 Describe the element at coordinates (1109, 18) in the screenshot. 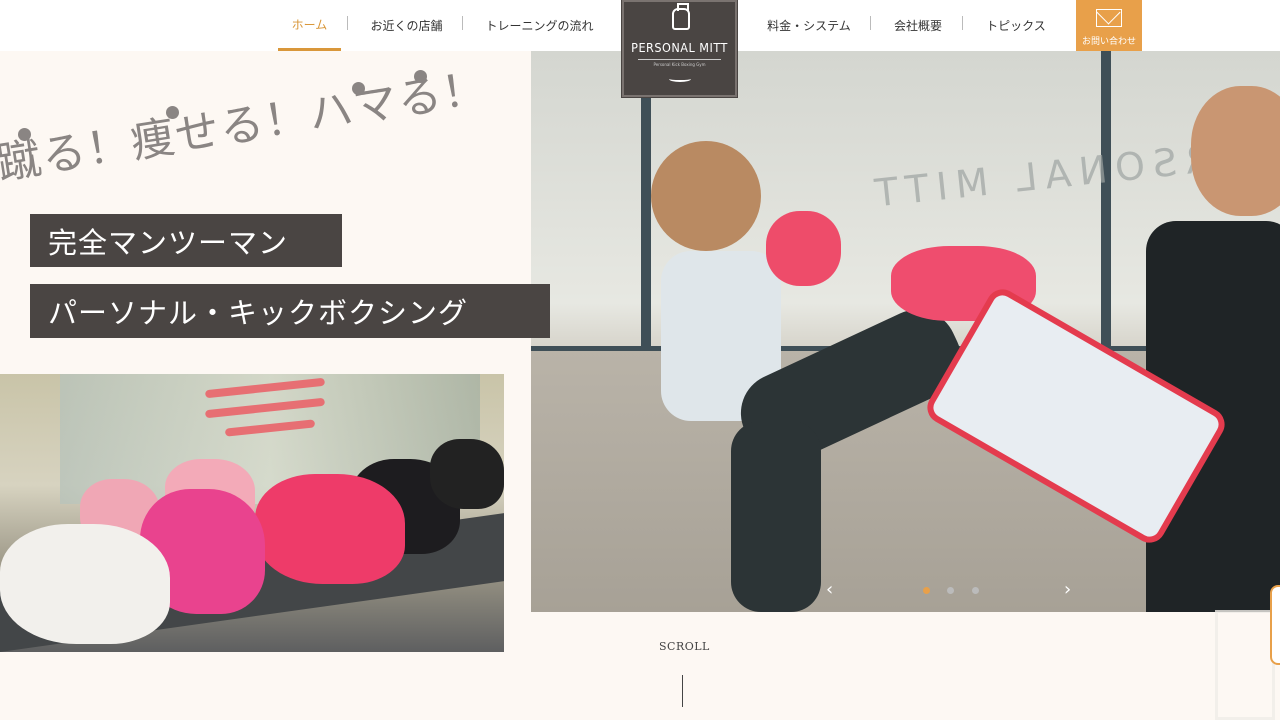

I see `envelope-icon` at that location.